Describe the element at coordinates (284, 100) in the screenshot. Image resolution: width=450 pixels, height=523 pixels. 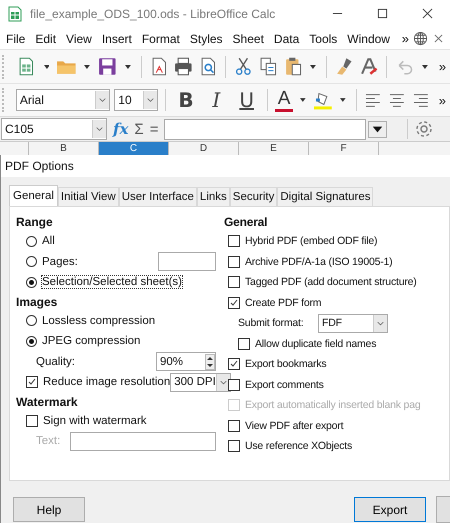
I see `font-color-button: A` at that location.